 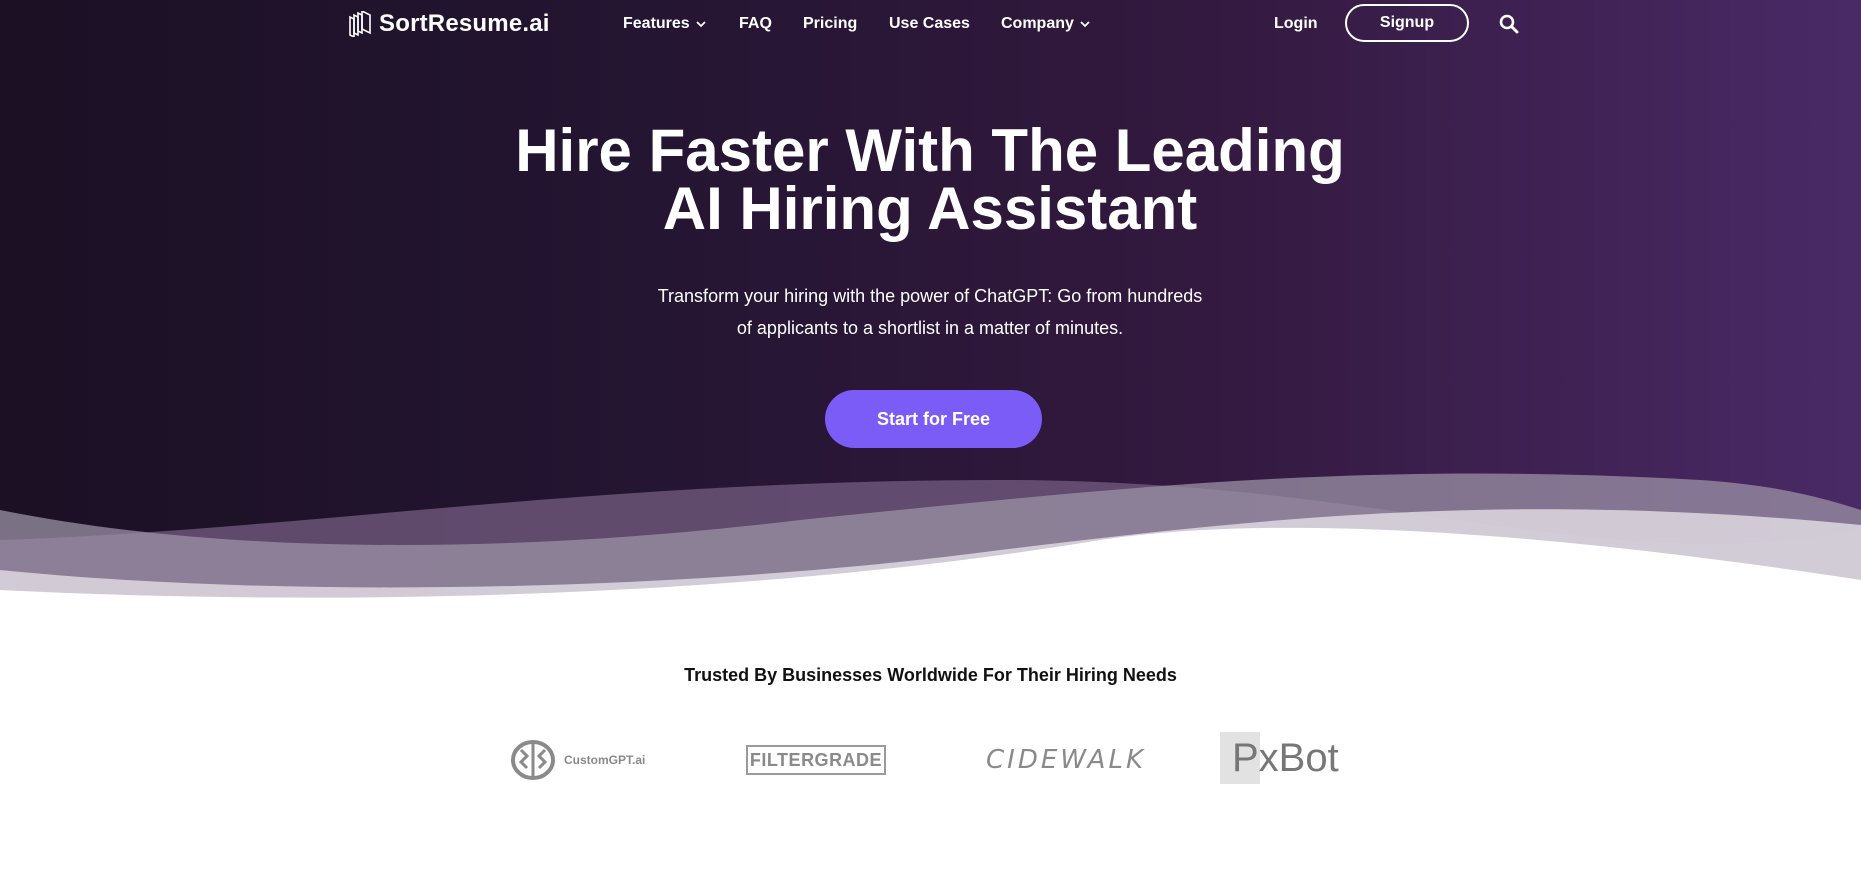 What do you see at coordinates (656, 23) in the screenshot?
I see `nav-item-label: Features` at bounding box center [656, 23].